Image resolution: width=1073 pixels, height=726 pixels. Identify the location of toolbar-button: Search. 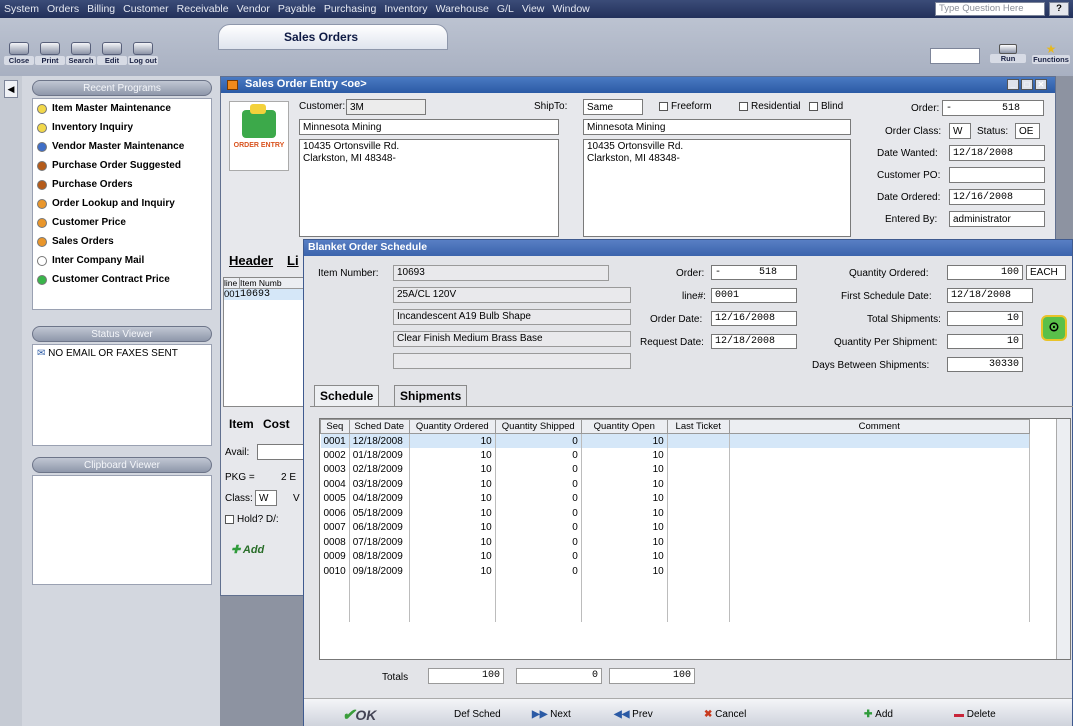
(81, 56).